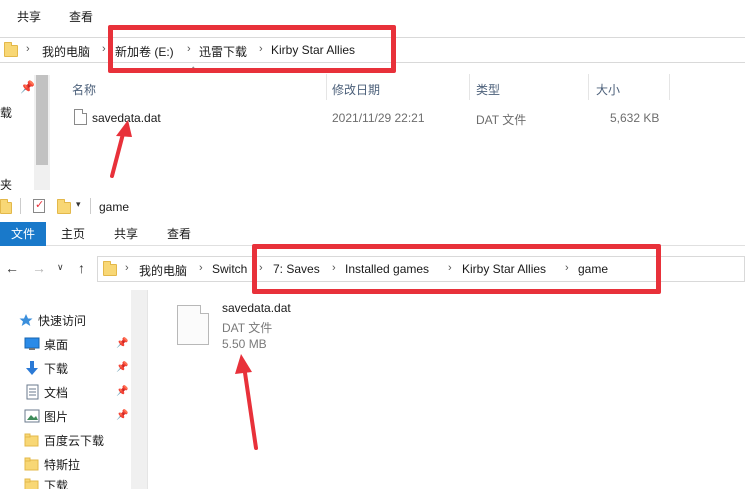  Describe the element at coordinates (6, 184) in the screenshot. I see `nav-fragment: 夹` at that location.